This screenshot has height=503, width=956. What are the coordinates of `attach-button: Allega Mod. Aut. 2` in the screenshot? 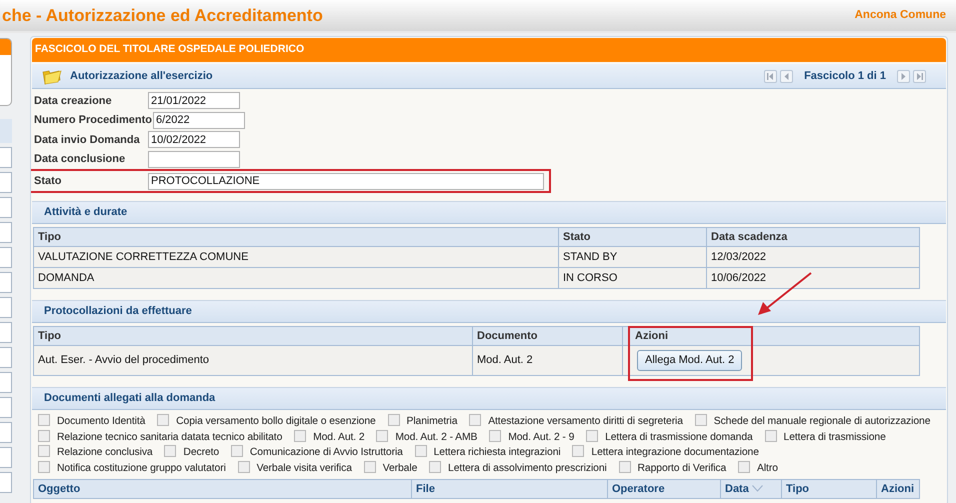 It's located at (689, 360).